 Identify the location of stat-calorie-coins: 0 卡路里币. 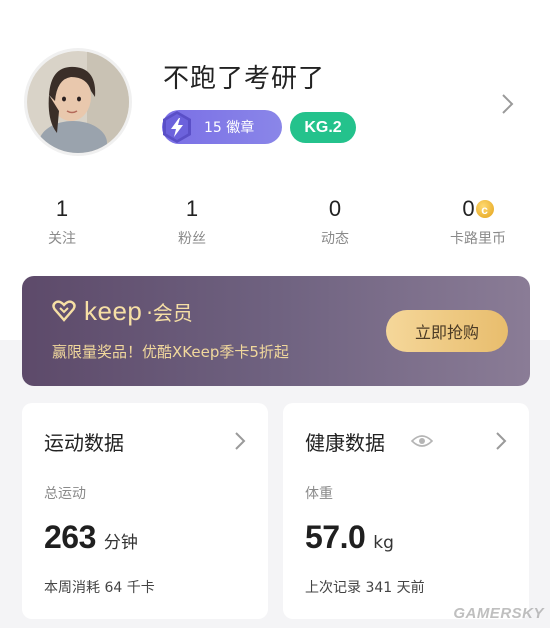
(478, 222).